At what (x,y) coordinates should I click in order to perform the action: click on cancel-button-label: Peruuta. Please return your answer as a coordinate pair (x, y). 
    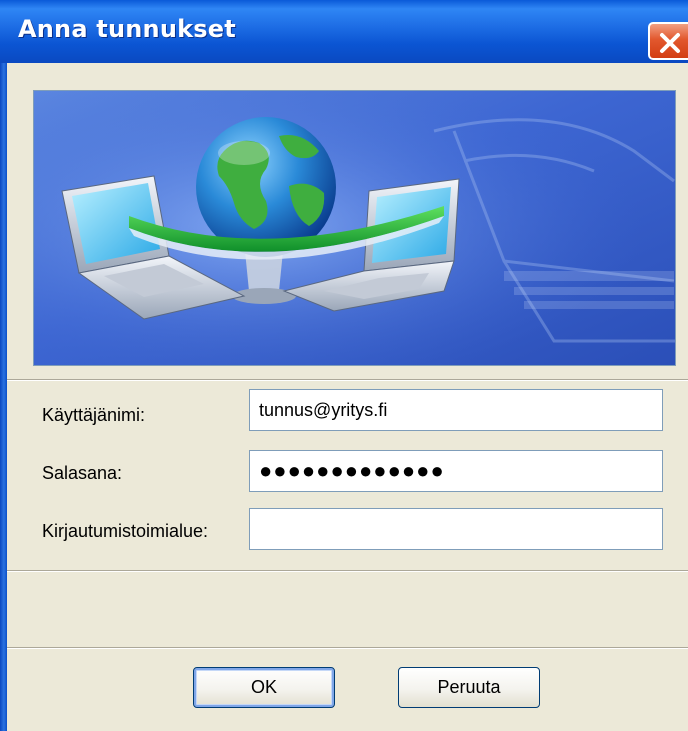
    Looking at the image, I should click on (469, 687).